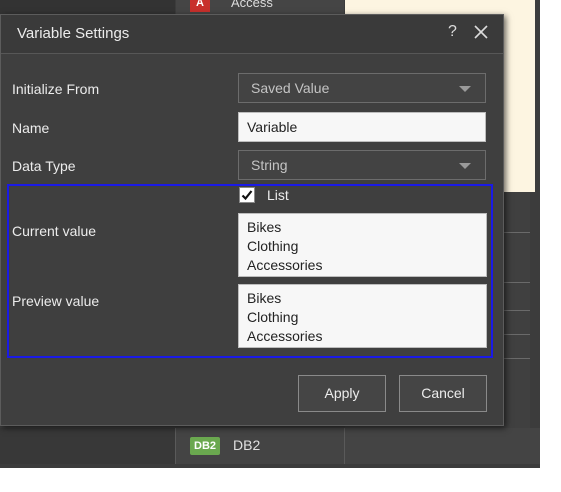  What do you see at coordinates (54, 231) in the screenshot?
I see `current-value-label: Current value` at bounding box center [54, 231].